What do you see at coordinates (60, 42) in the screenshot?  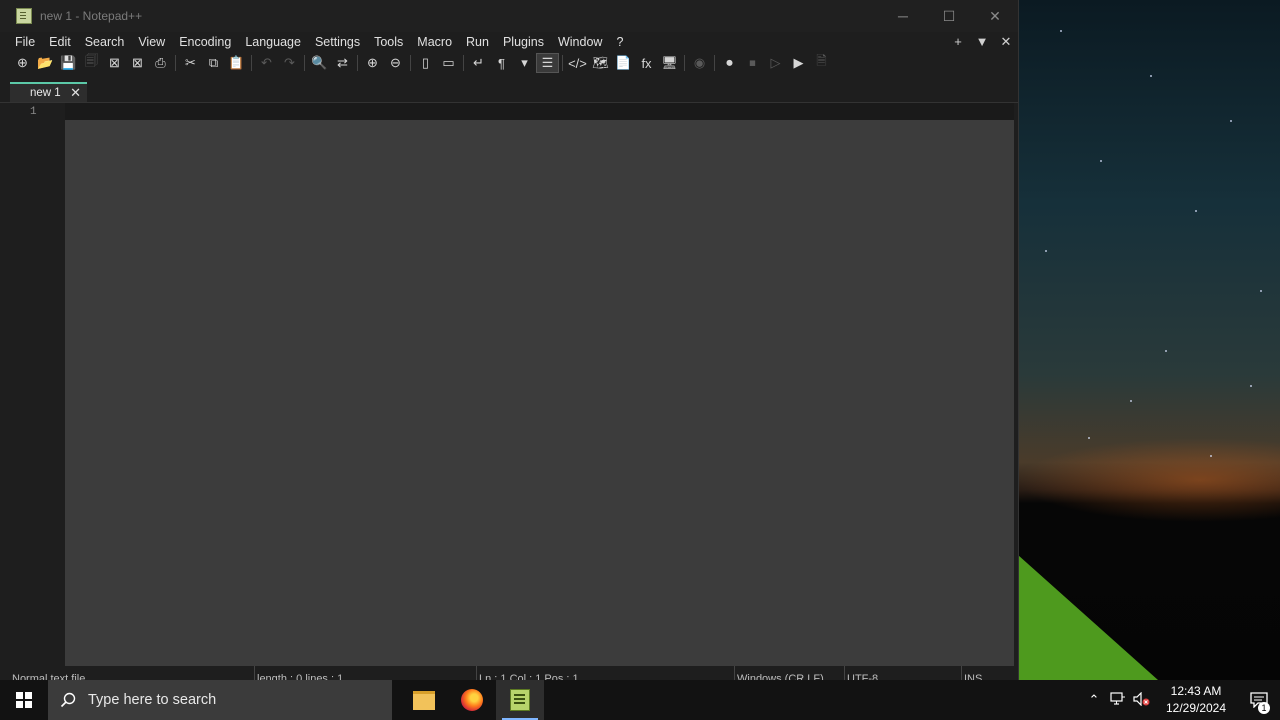 I see `menu-edit: Edit` at bounding box center [60, 42].